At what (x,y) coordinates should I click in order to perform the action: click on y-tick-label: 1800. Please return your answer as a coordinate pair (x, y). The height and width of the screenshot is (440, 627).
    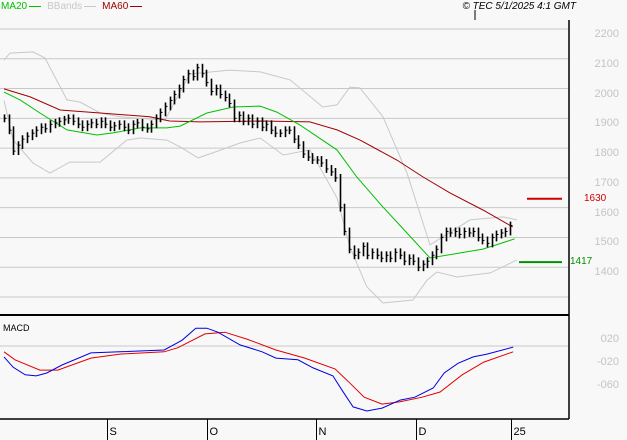
    Looking at the image, I should click on (606, 153).